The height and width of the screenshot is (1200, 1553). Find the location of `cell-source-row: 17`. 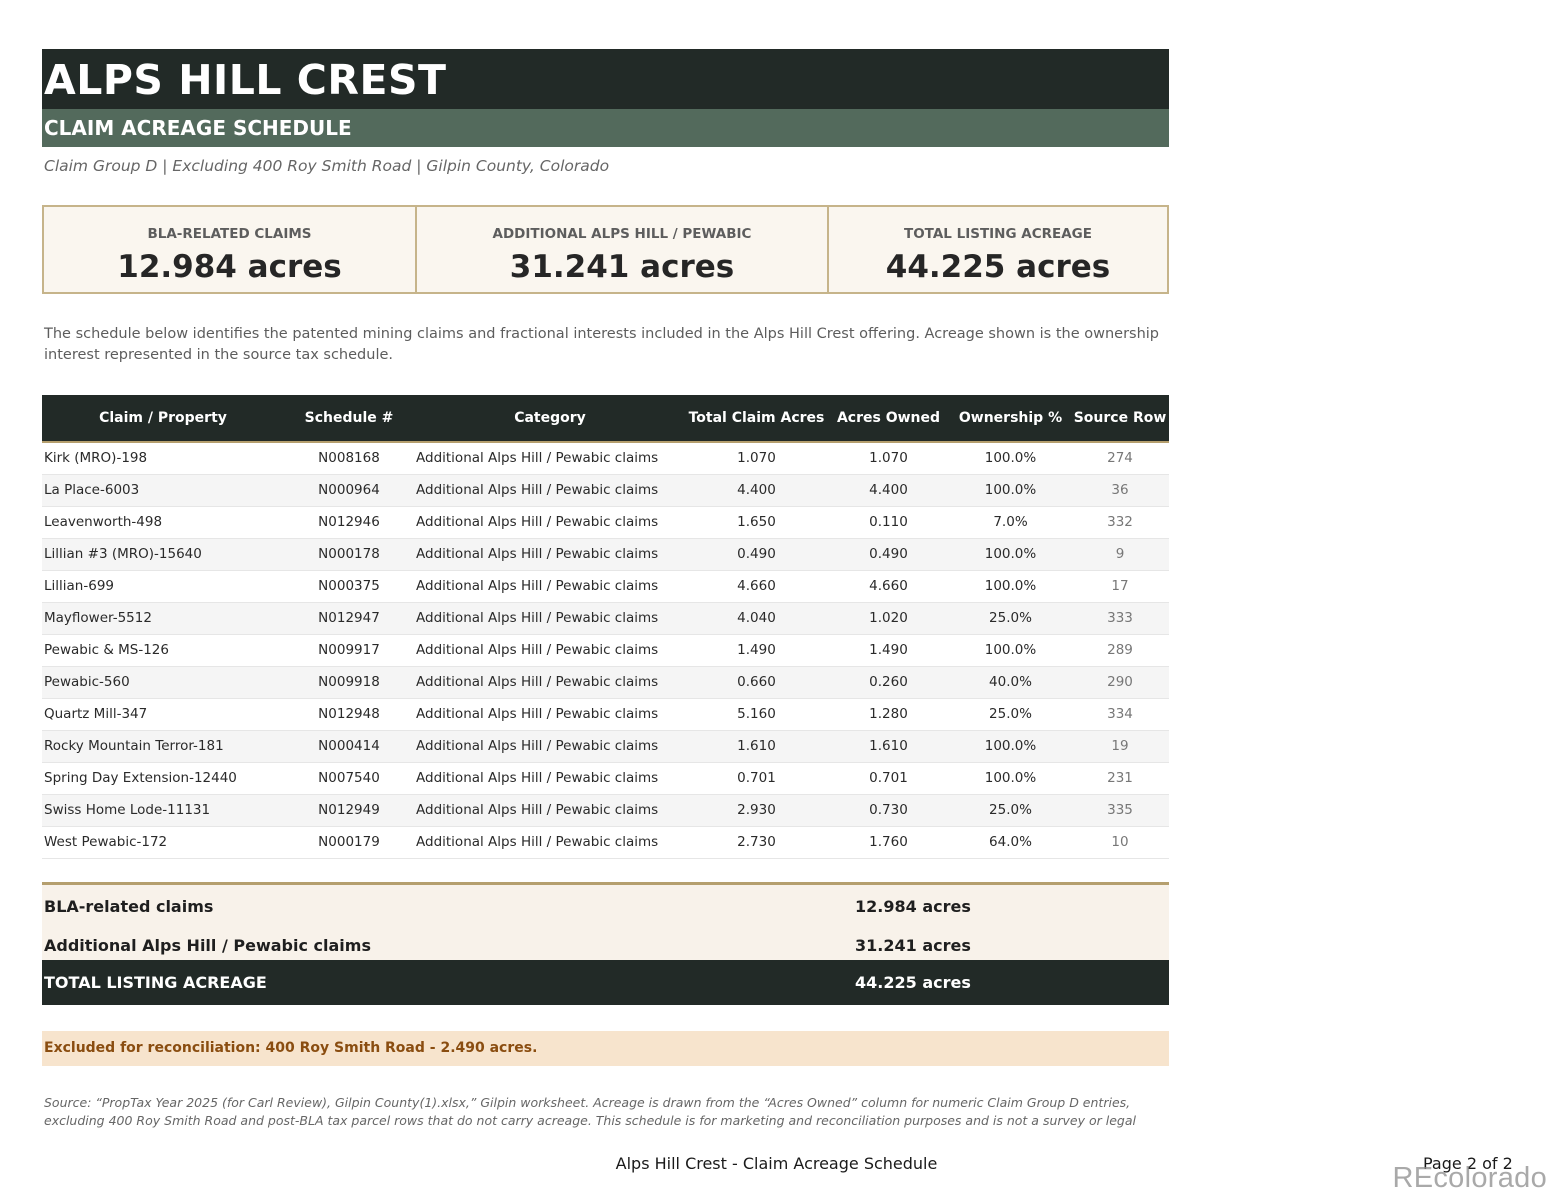

cell-source-row: 17 is located at coordinates (1120, 586).